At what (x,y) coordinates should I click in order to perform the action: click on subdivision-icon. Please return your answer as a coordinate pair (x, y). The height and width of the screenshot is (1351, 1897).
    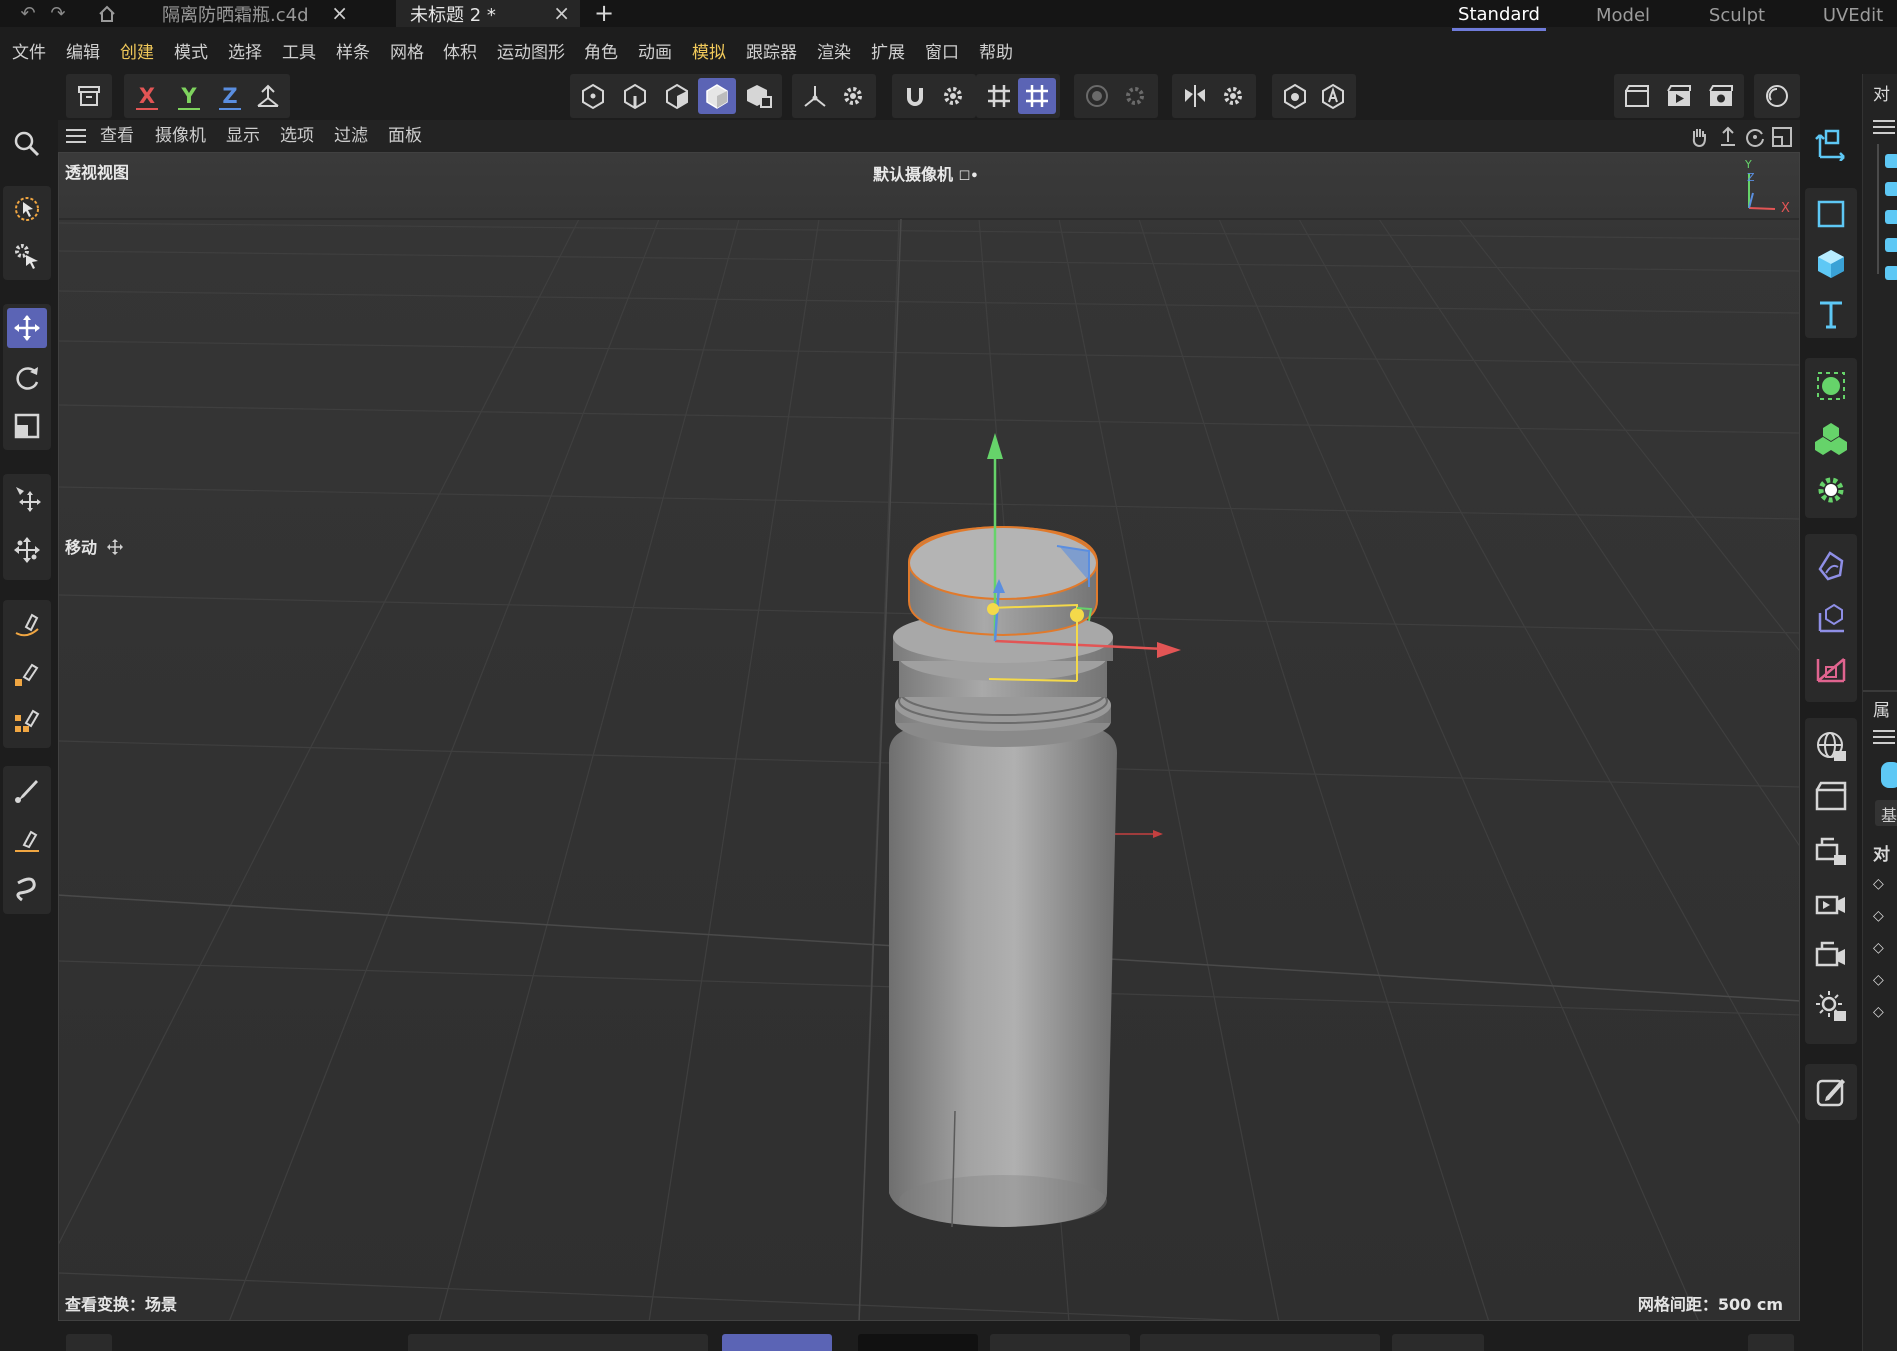
    Looking at the image, I should click on (1831, 386).